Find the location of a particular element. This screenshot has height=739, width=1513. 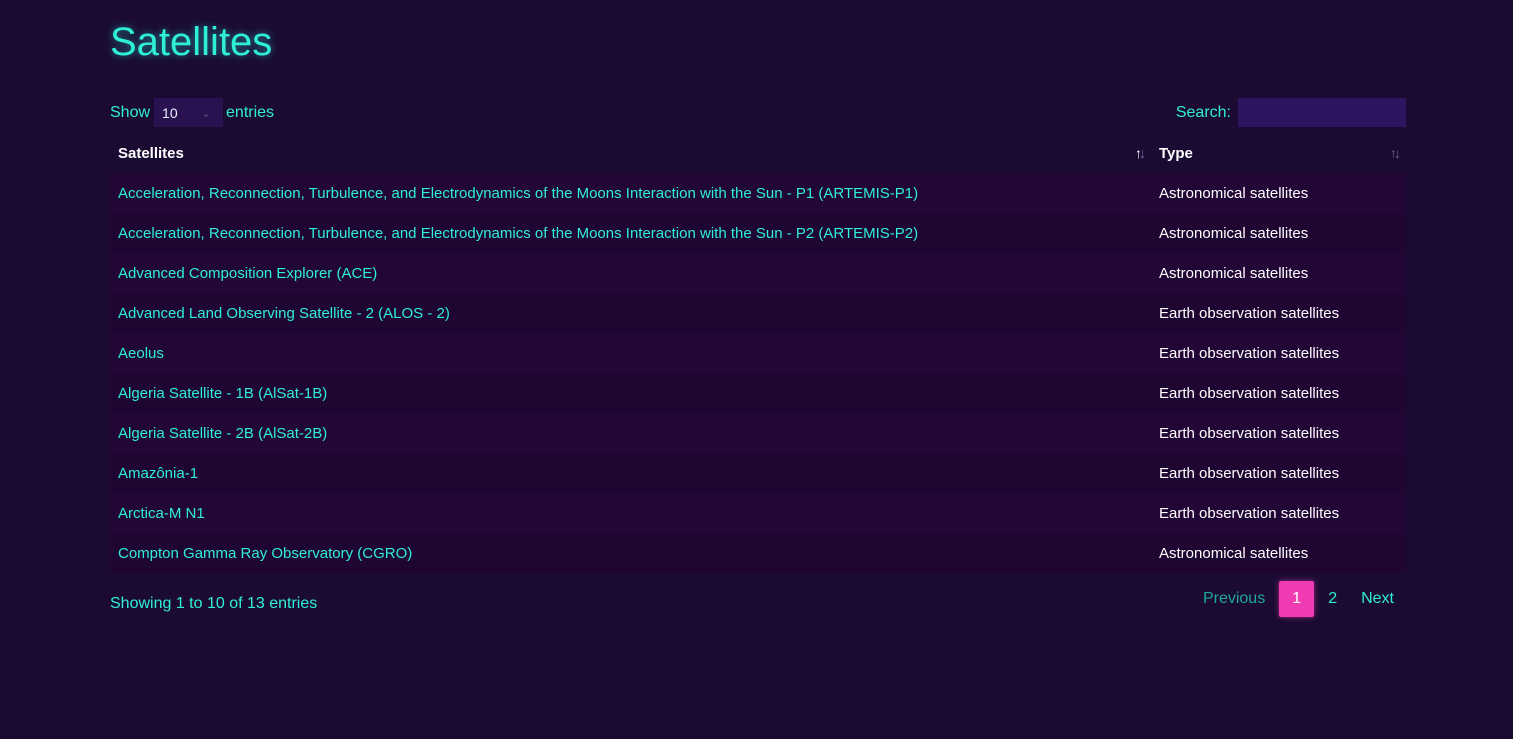

column-header-satellites: Satellites ↑↓ is located at coordinates (630, 153).